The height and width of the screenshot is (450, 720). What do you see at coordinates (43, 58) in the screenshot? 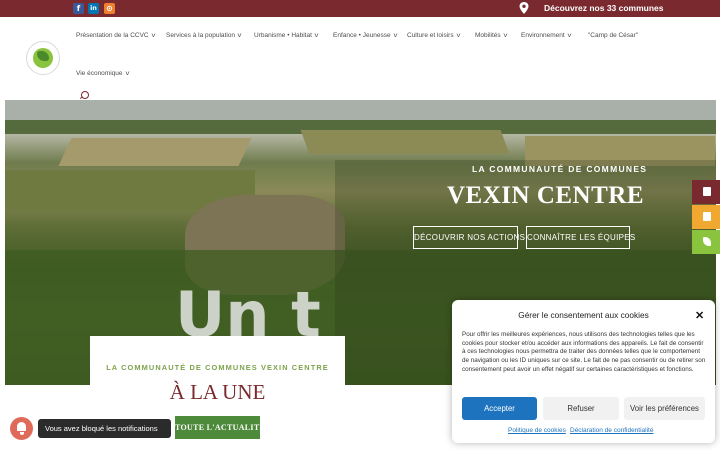
I see `site-logo` at bounding box center [43, 58].